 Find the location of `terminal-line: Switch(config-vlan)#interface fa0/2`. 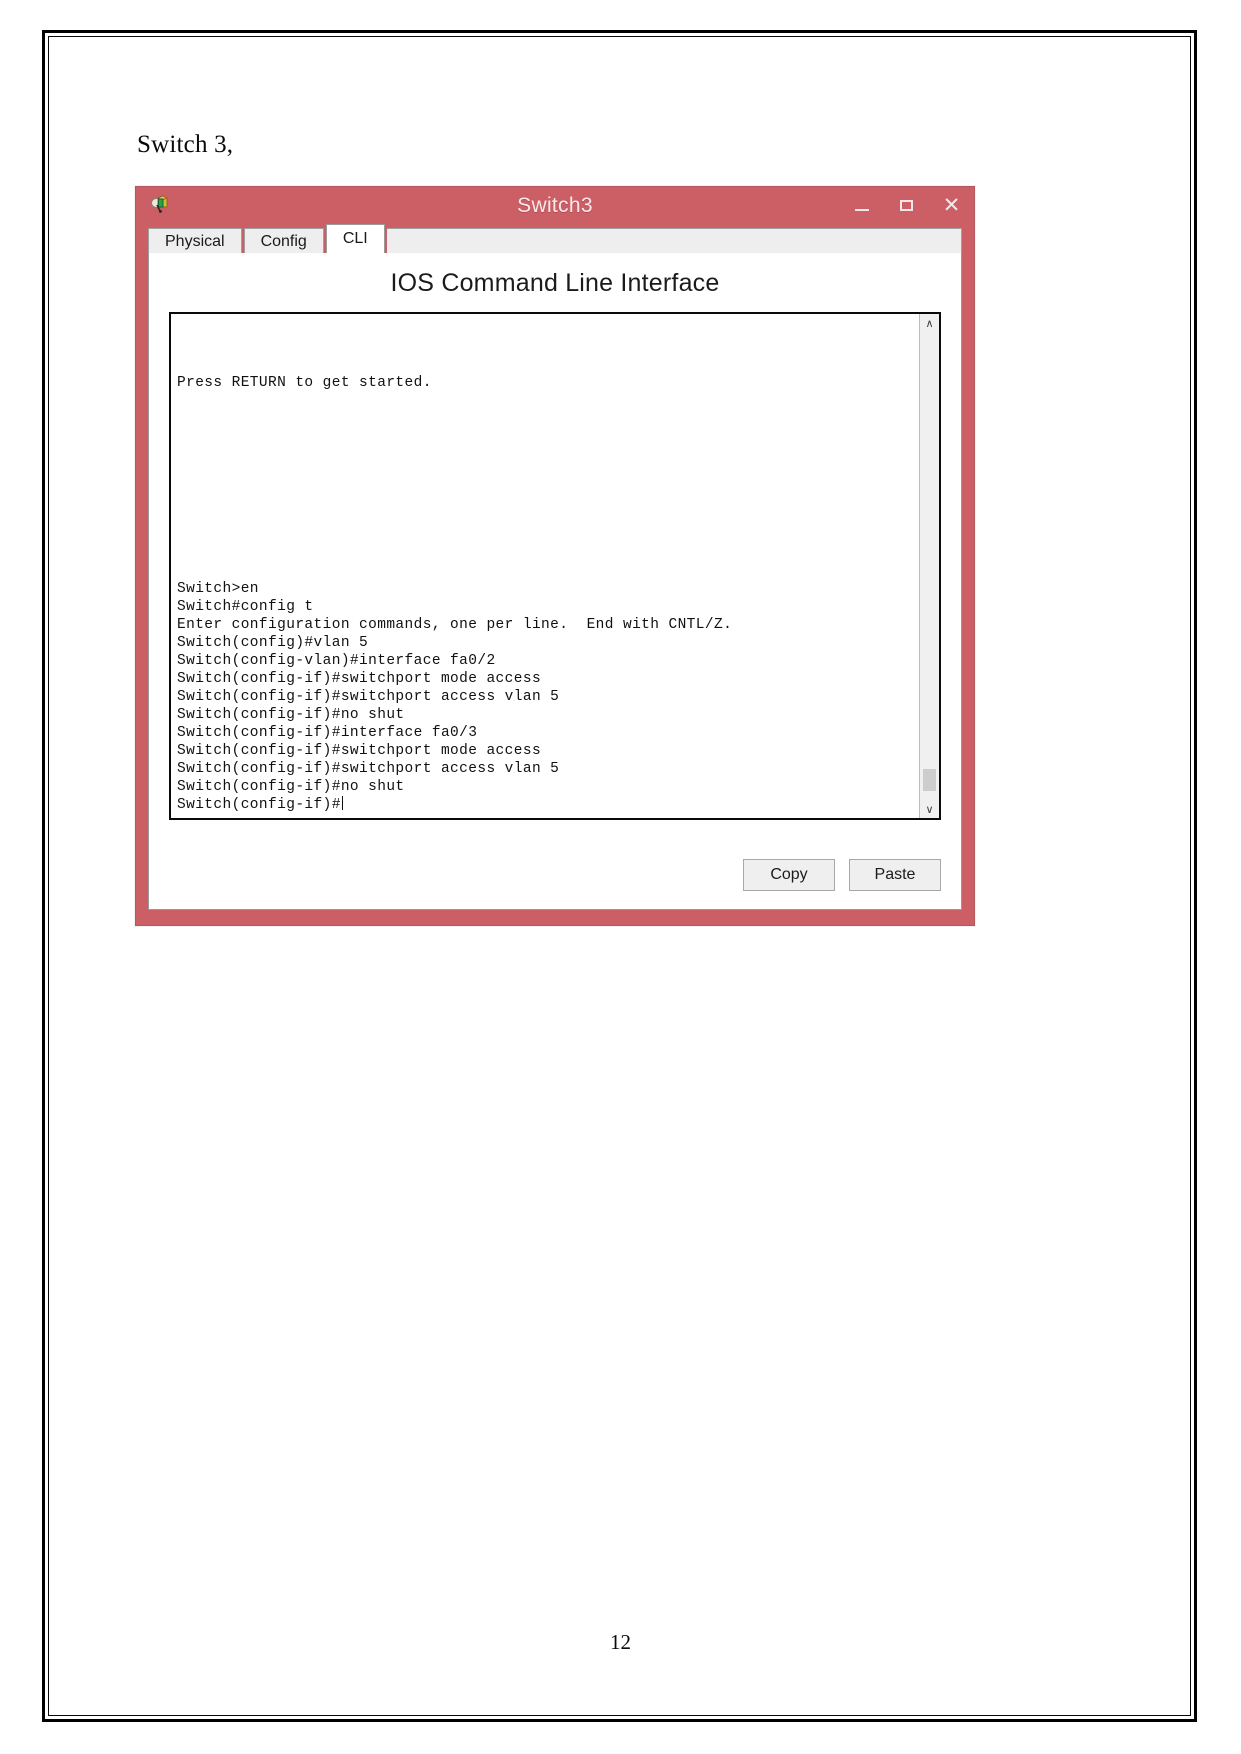

terminal-line: Switch(config-vlan)#interface fa0/2 is located at coordinates (336, 661).